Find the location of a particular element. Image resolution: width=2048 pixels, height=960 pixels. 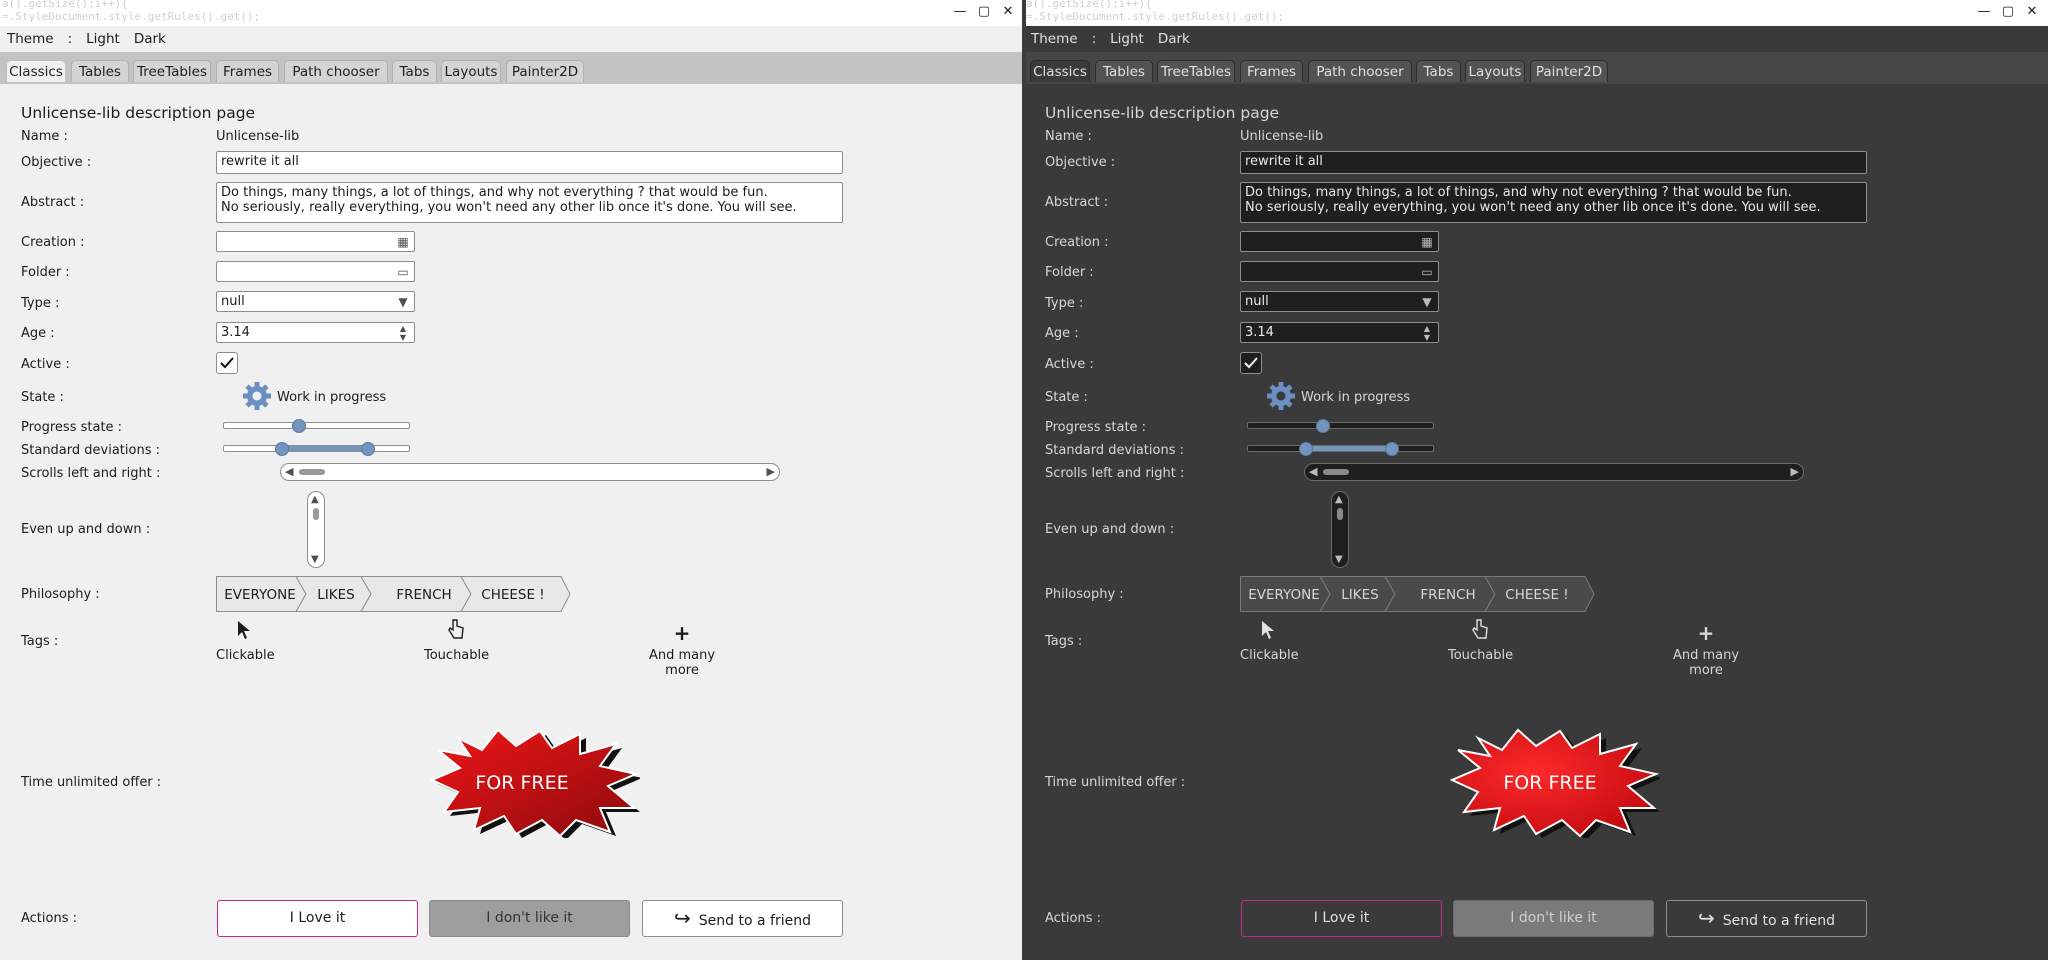

pane-splitter is located at coordinates (1024, 480).